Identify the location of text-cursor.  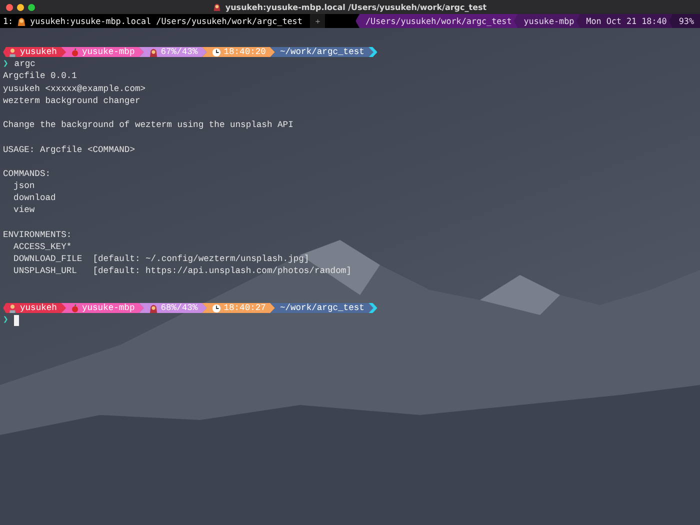
(17, 320).